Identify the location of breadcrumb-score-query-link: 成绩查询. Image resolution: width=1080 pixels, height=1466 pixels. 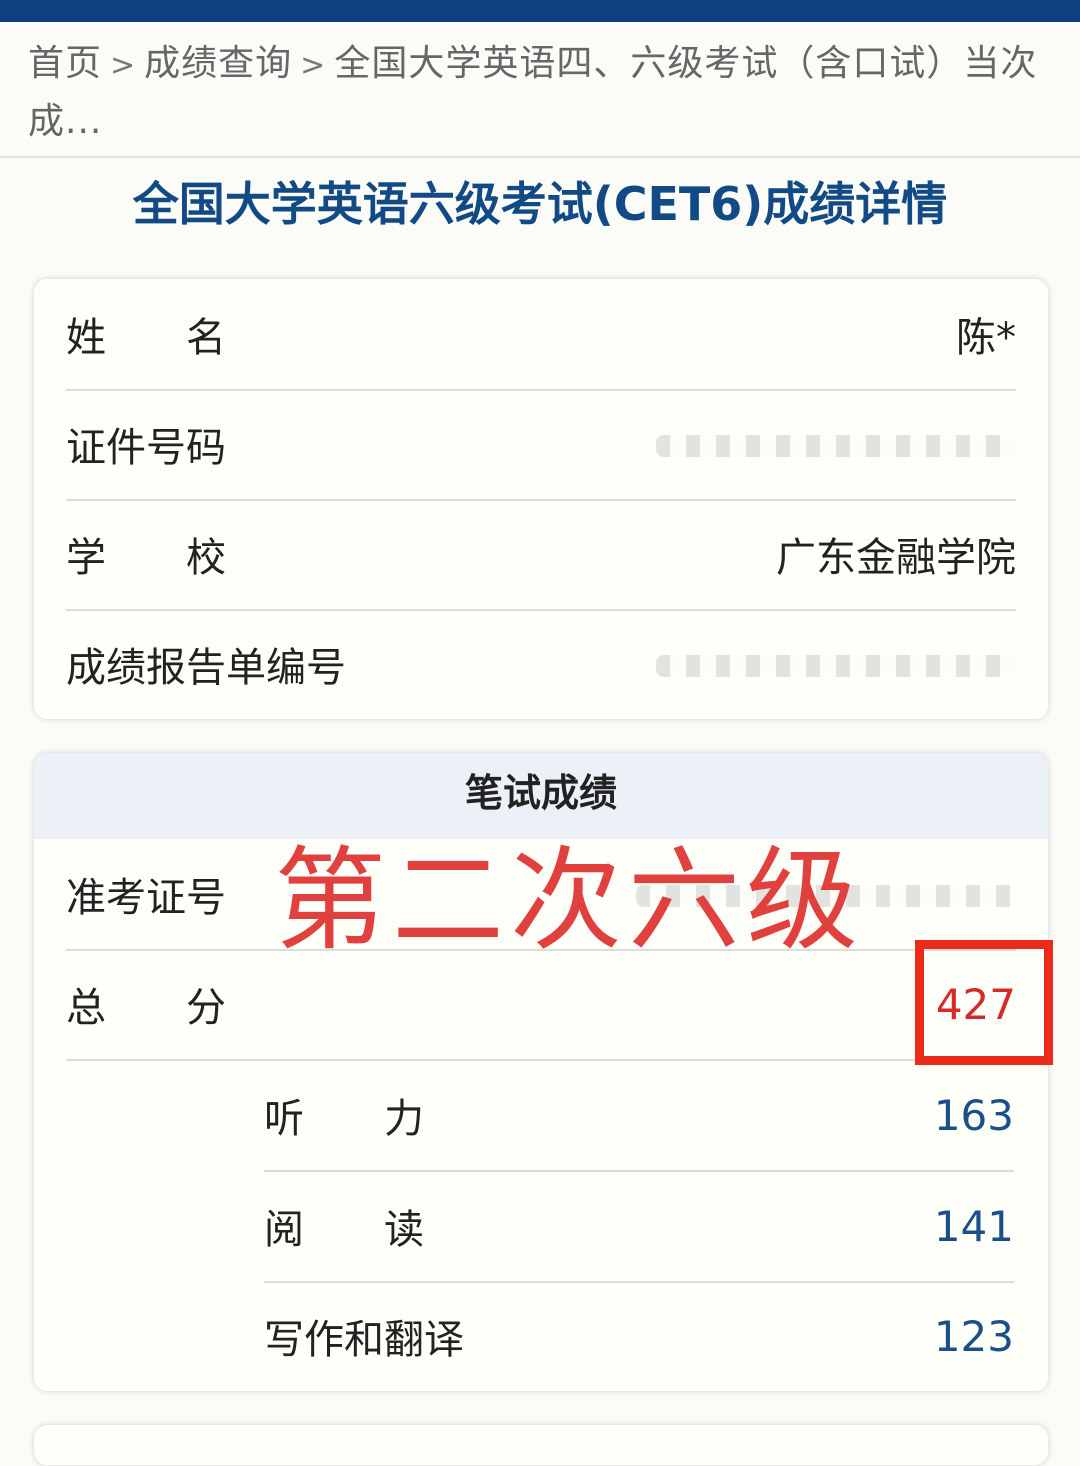
(218, 63).